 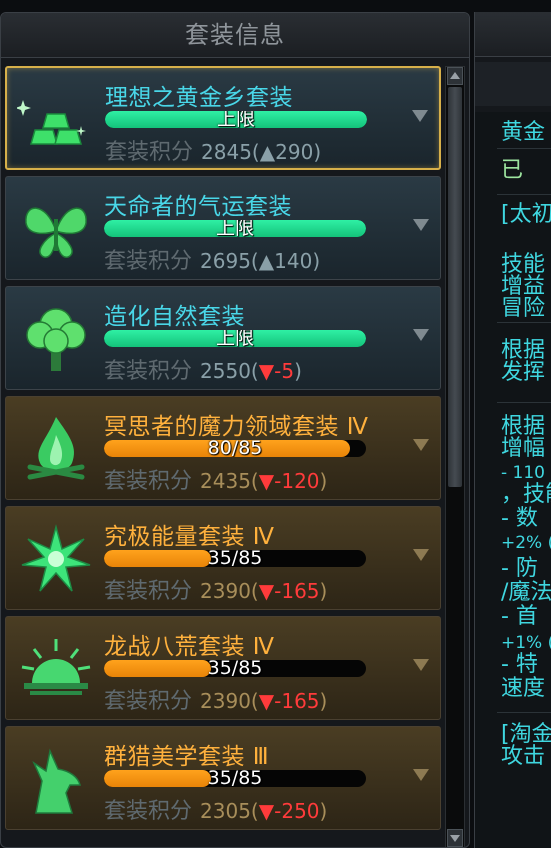 What do you see at coordinates (293, 261) in the screenshot?
I see `score-delta: 140` at bounding box center [293, 261].